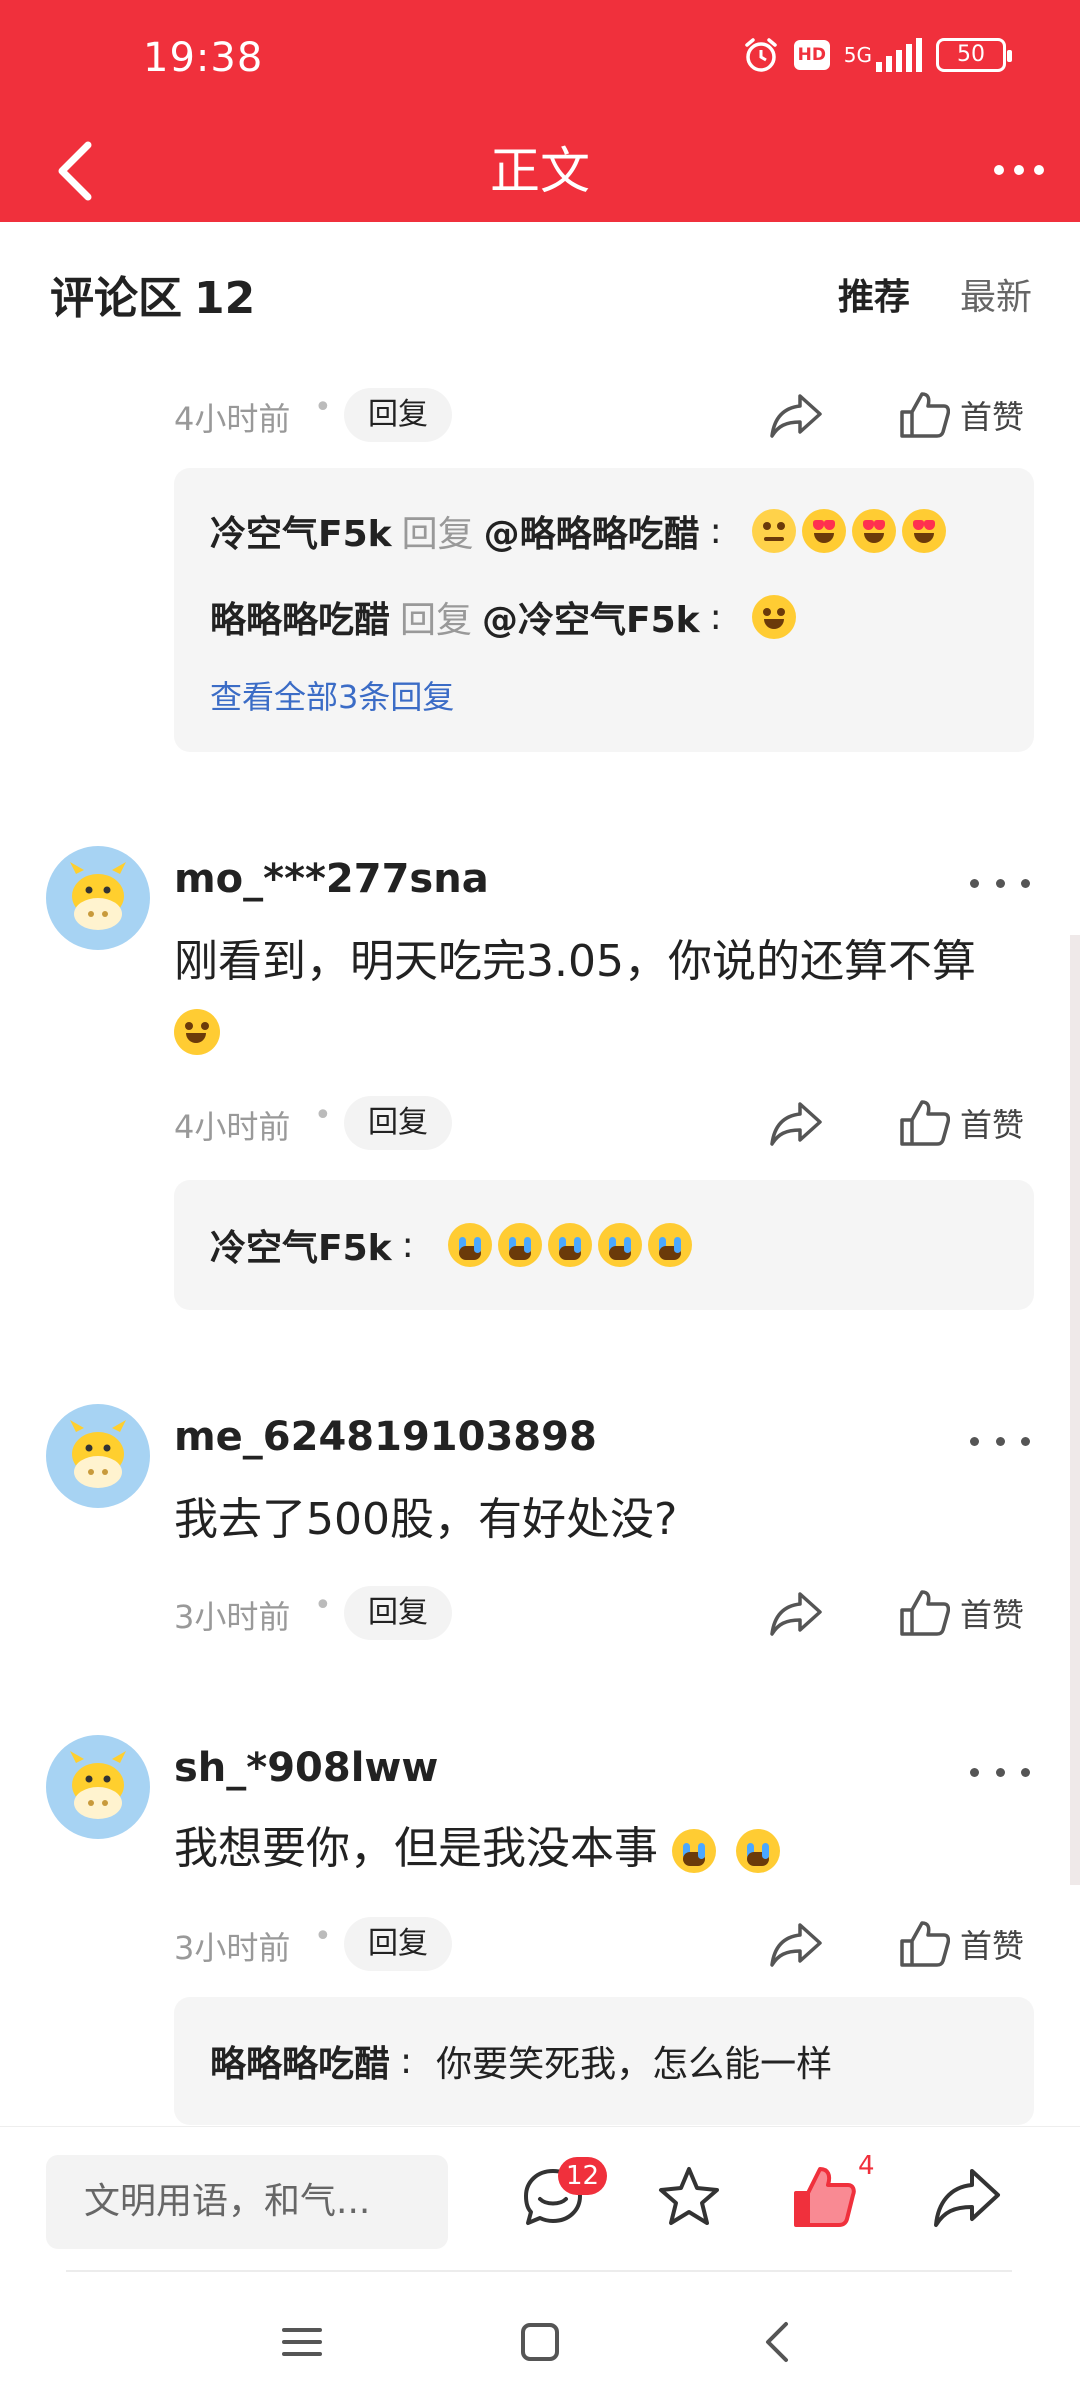  I want to click on comments-header: 评论区 12 推荐 最新, so click(540, 290).